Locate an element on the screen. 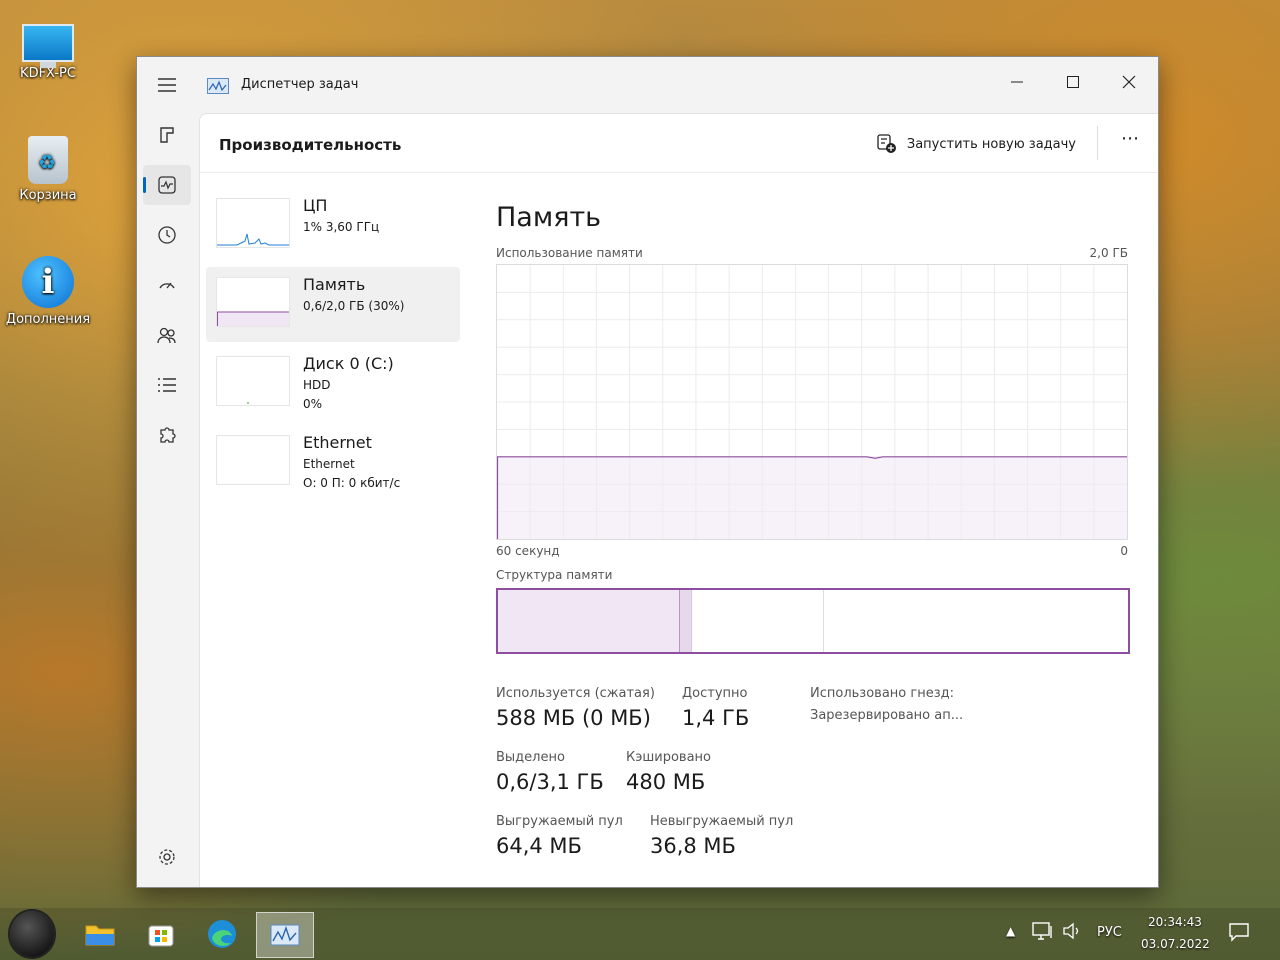  composition-segment-standby is located at coordinates (758, 621).